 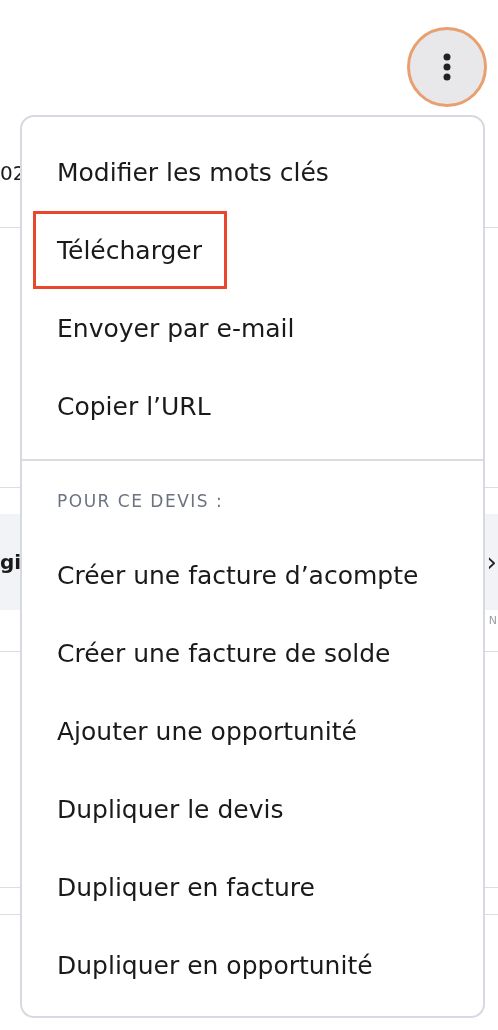 What do you see at coordinates (224, 653) in the screenshot?
I see `menu-item: Créer une facture de solde` at bounding box center [224, 653].